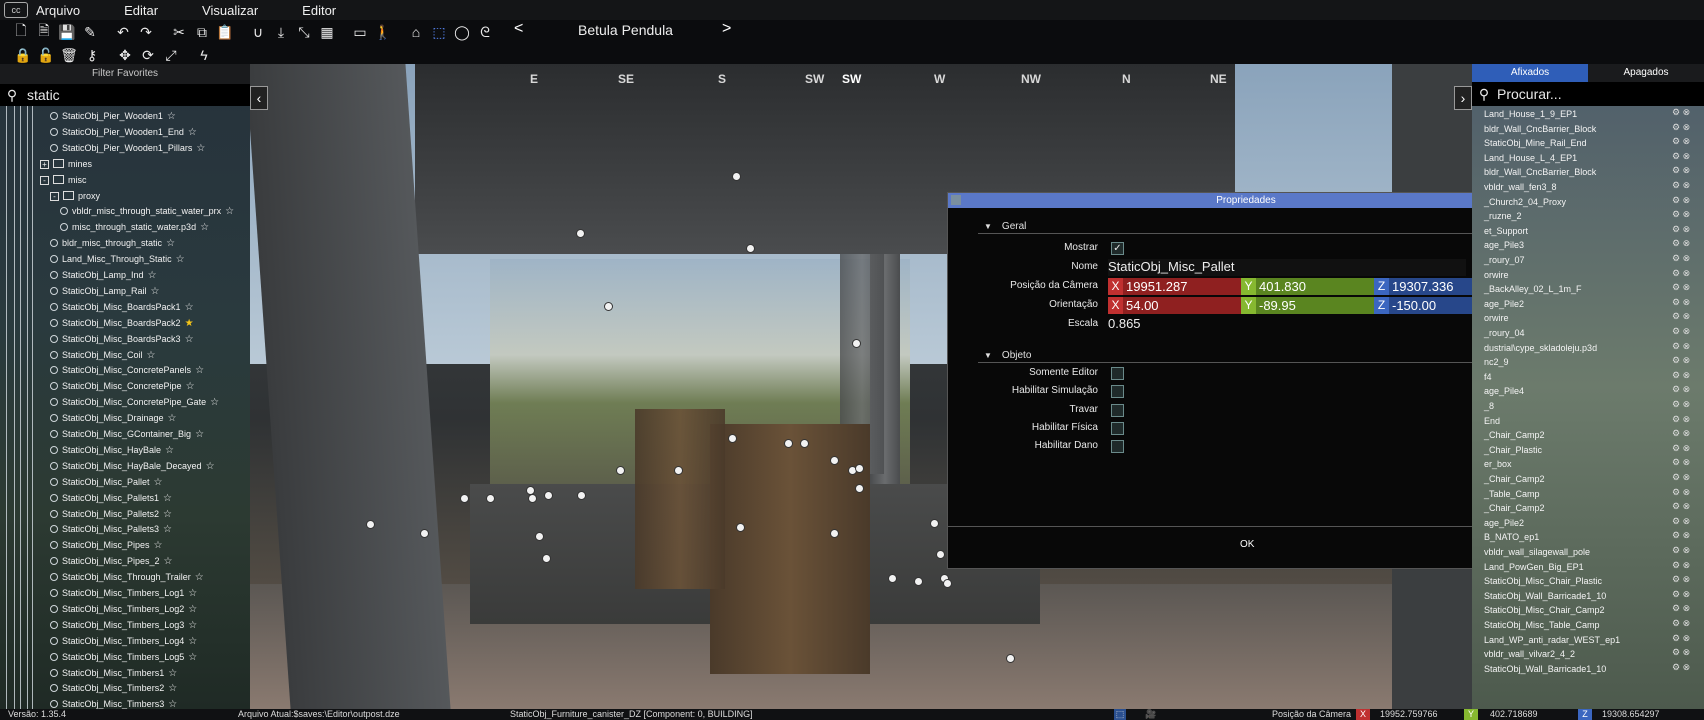  Describe the element at coordinates (111, 561) in the screenshot. I see `tree-item: StaticObj_Misc_Pipes_2 ☆` at that location.